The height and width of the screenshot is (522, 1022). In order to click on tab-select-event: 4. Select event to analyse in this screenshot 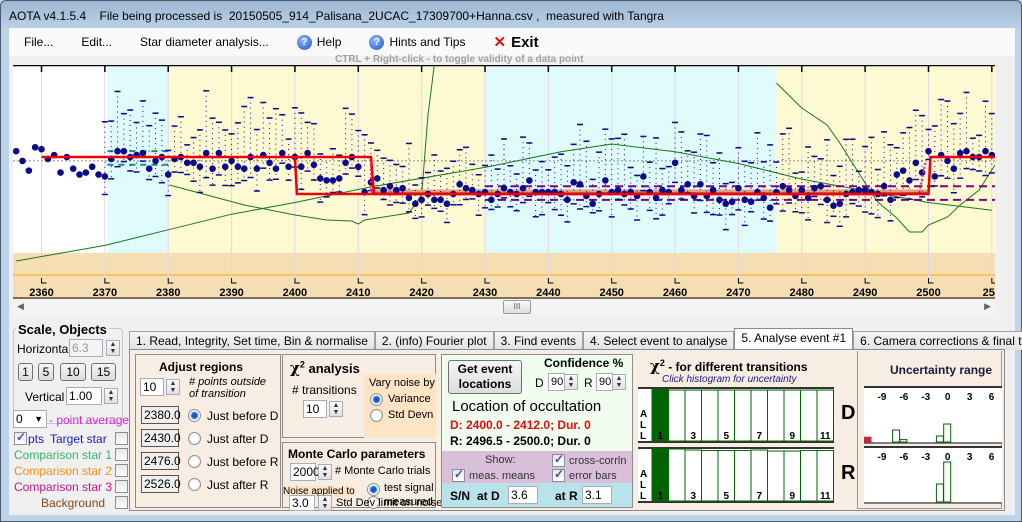, I will do `click(658, 340)`.